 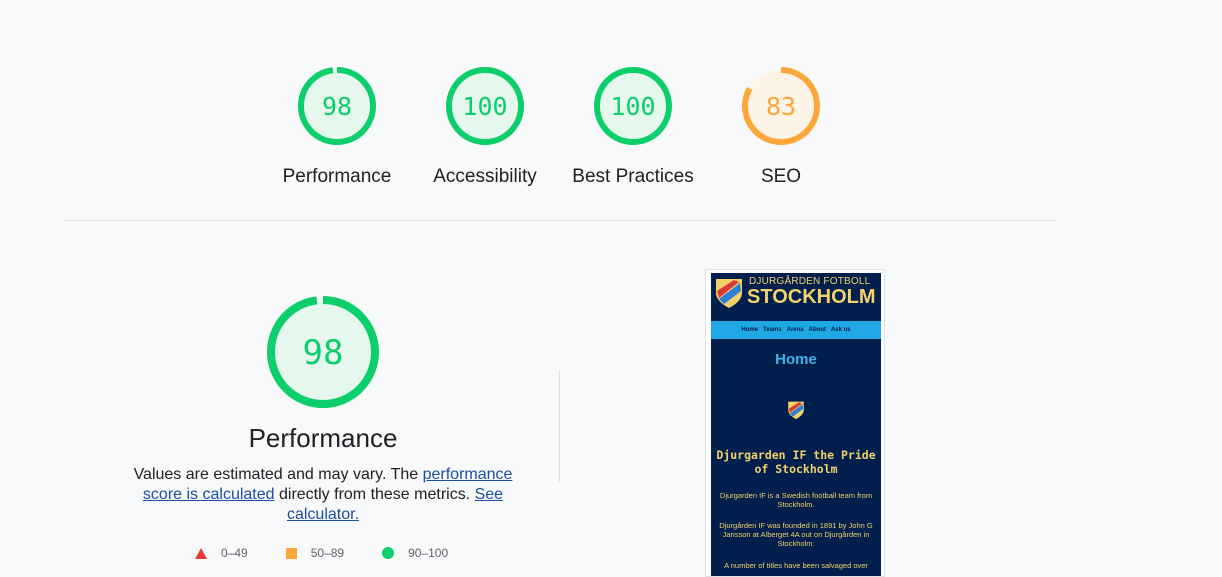 I want to click on score-value: 83, so click(x=781, y=106).